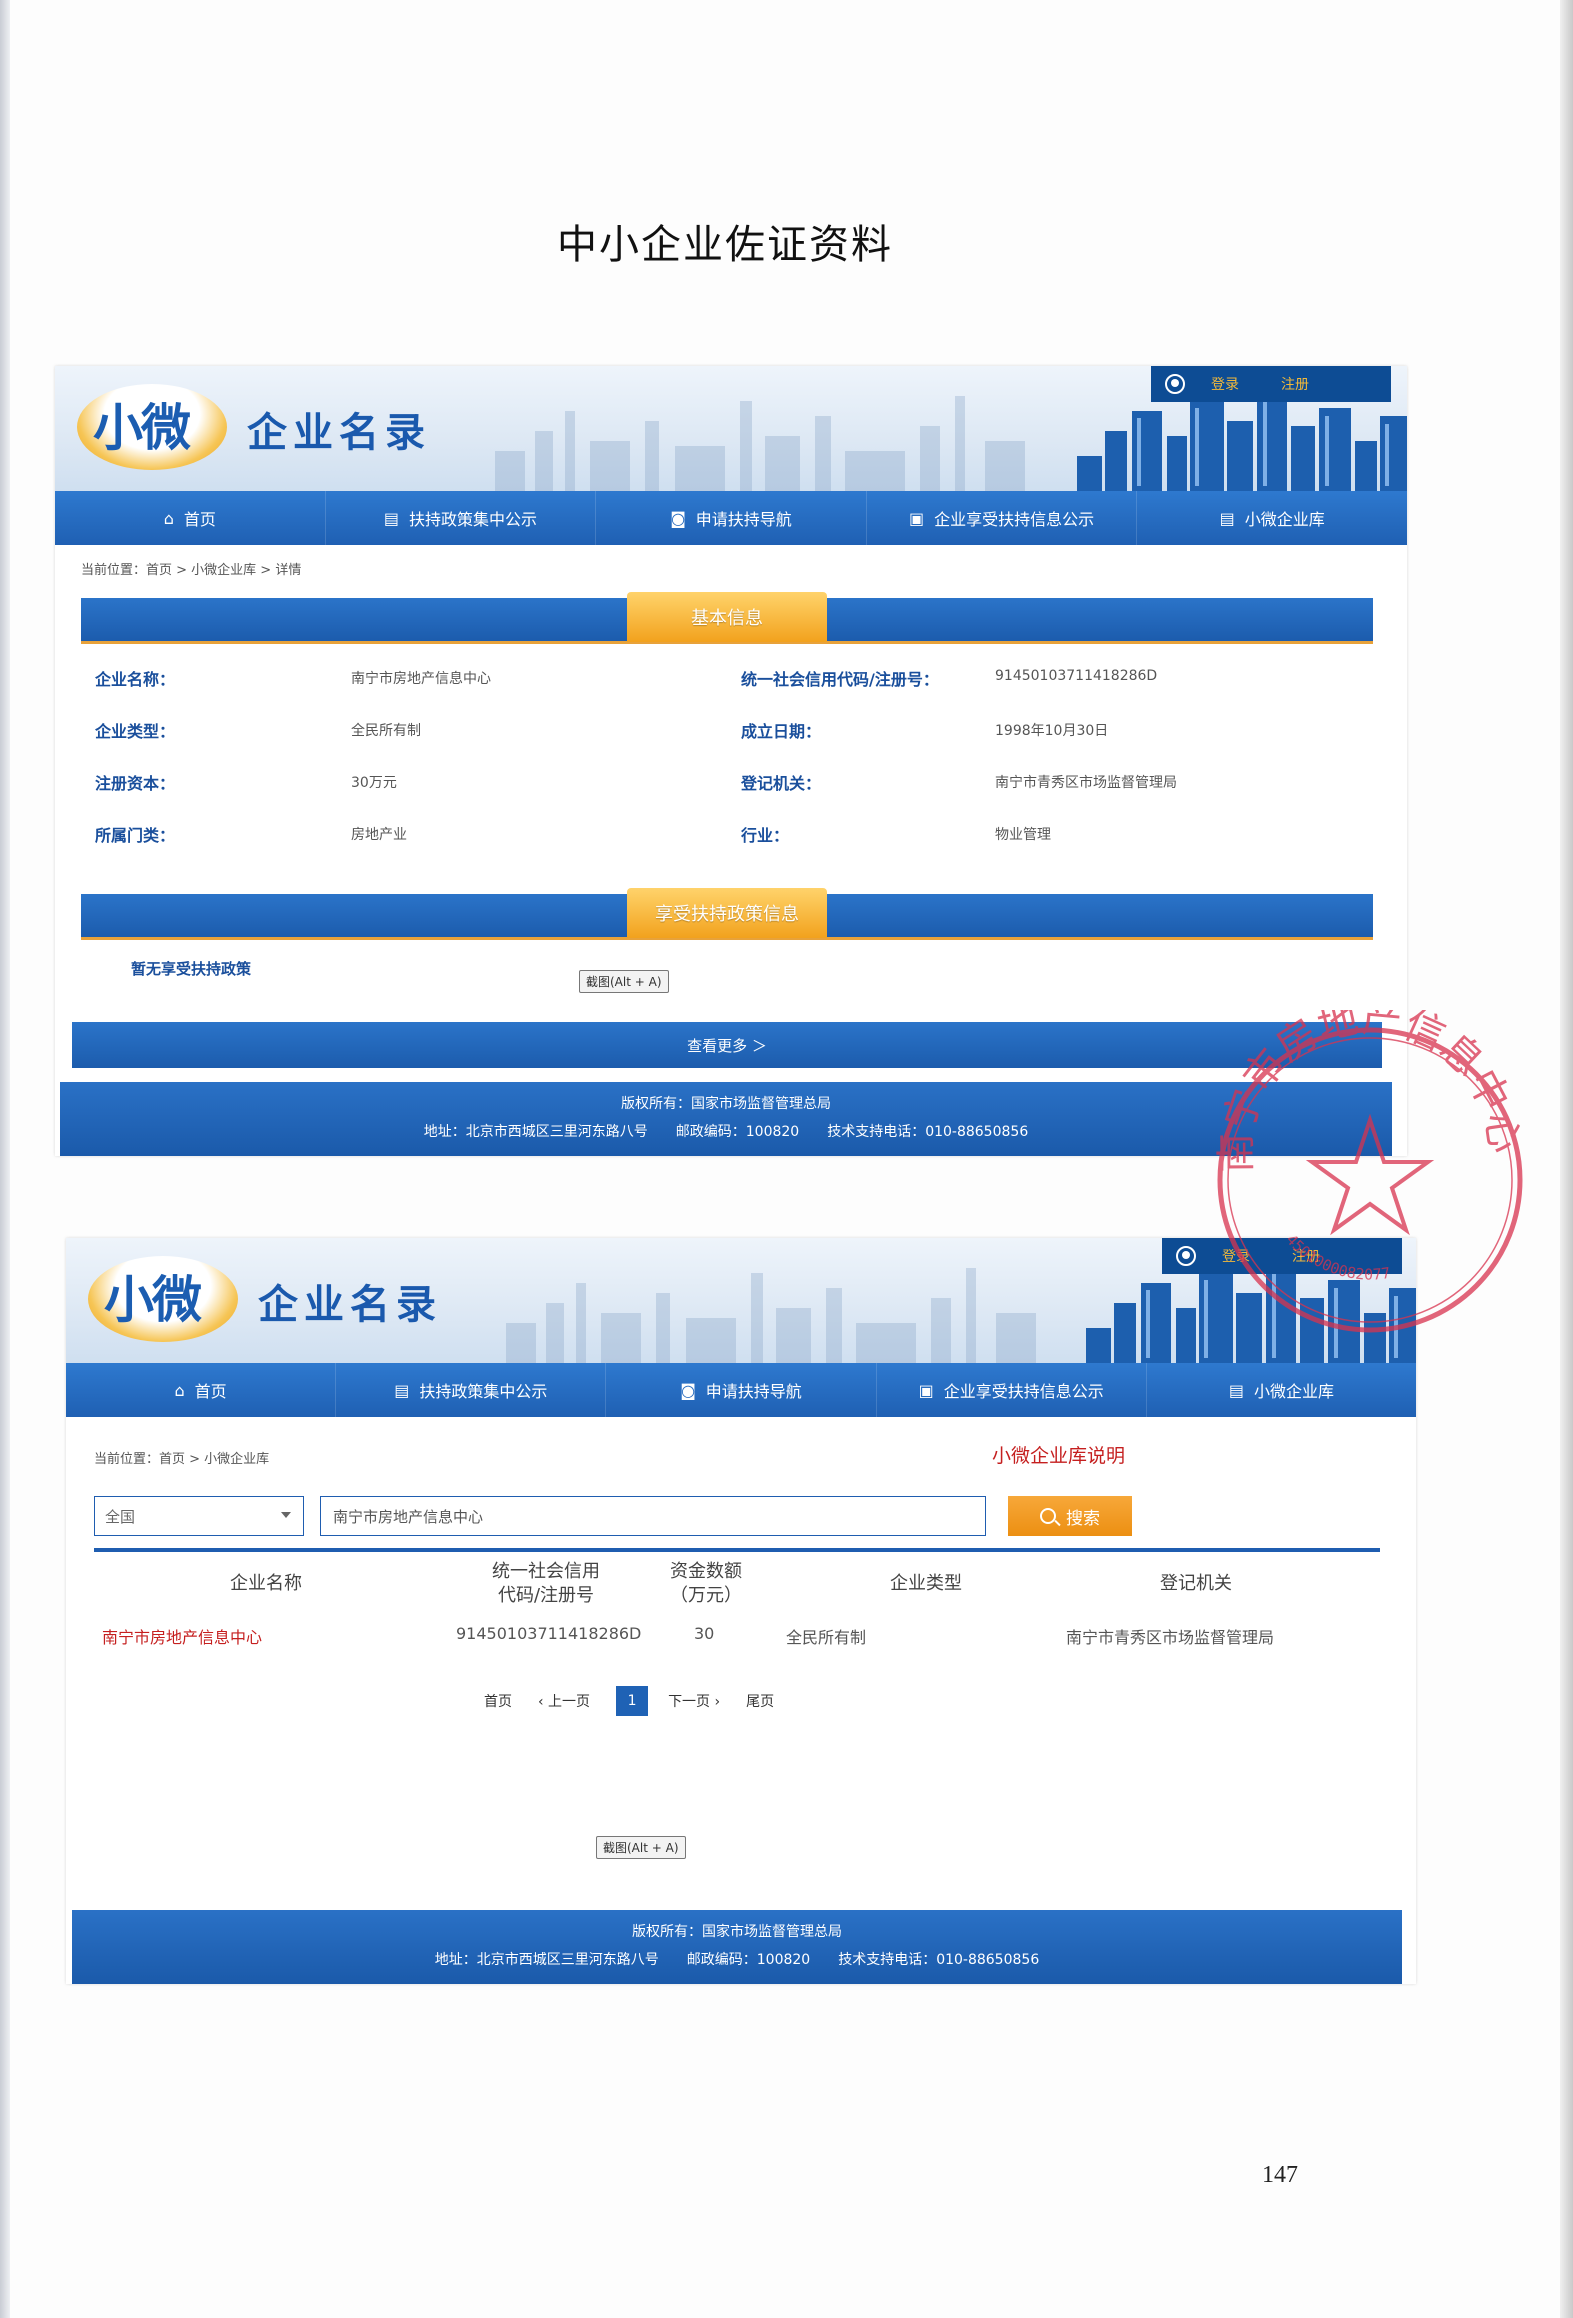 This screenshot has height=2318, width=1573. Describe the element at coordinates (1058, 1454) in the screenshot. I see `kb-explanation-link: 小微企业库说明` at that location.